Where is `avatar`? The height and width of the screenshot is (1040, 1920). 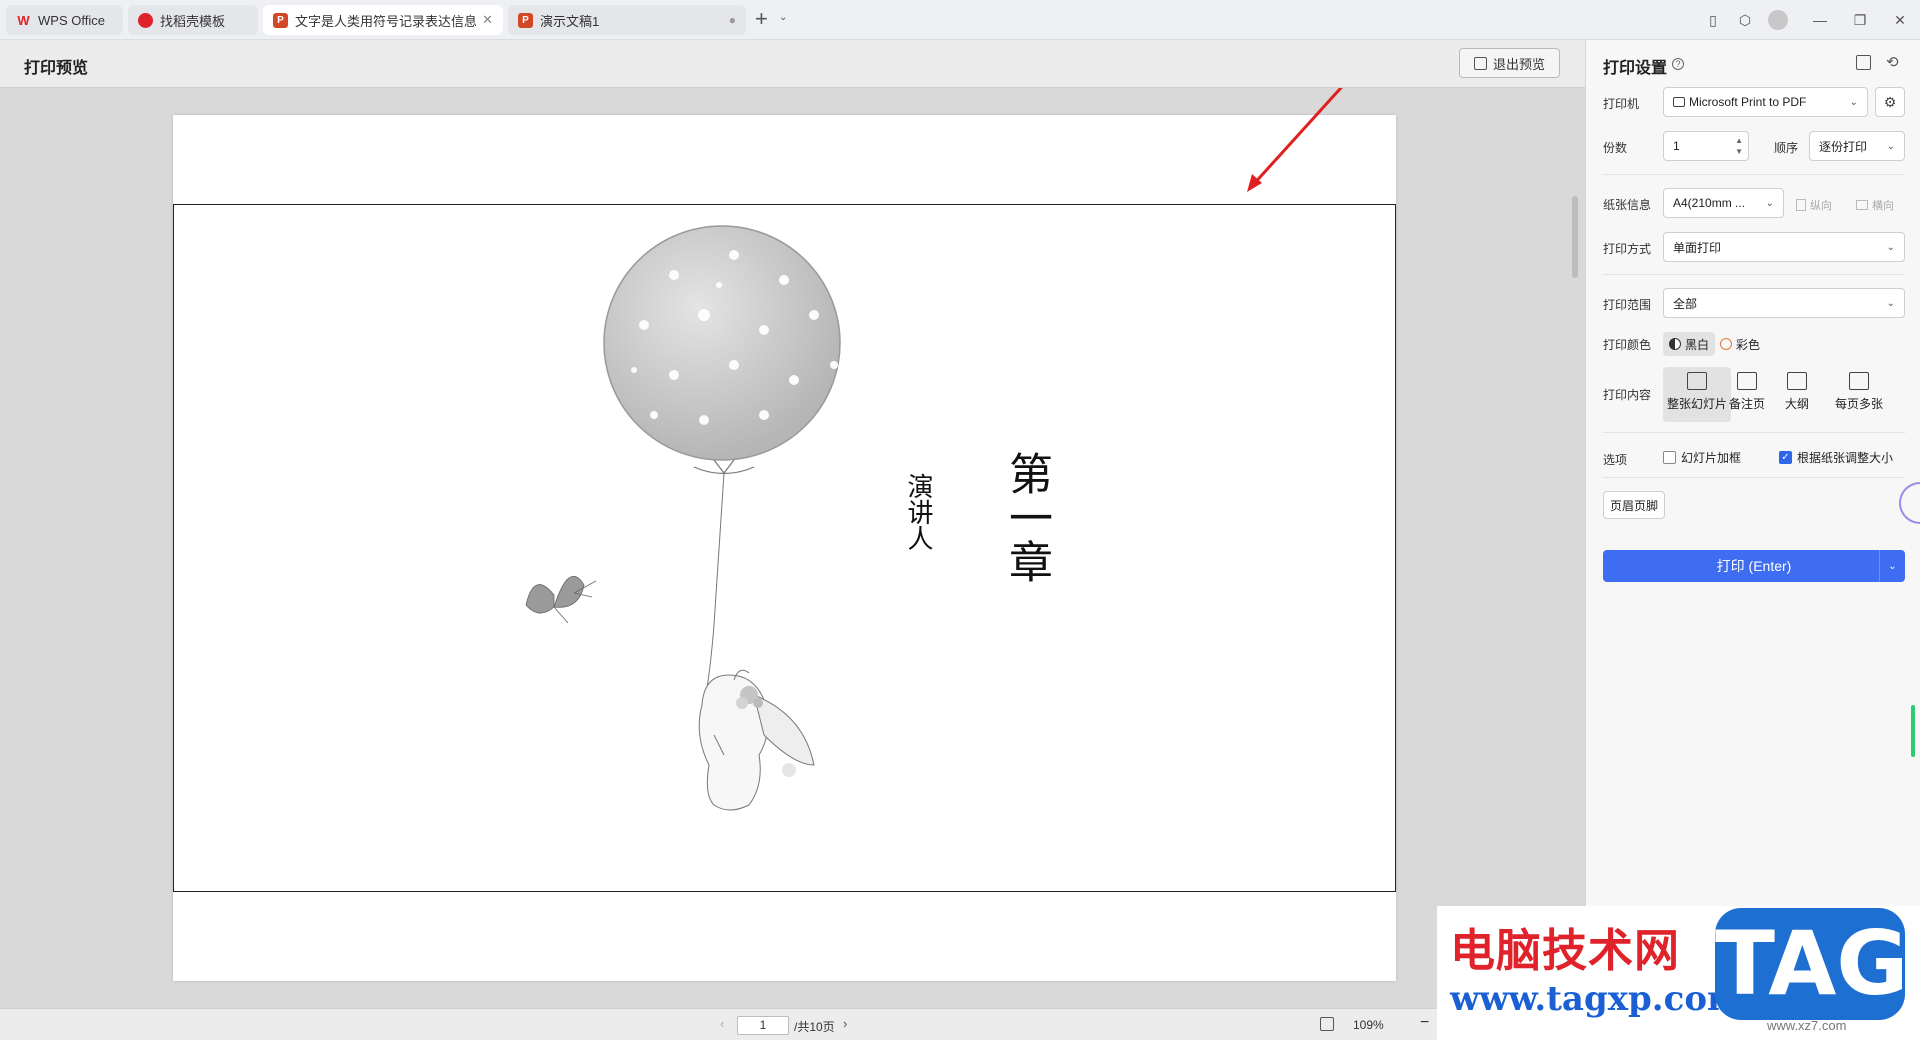 avatar is located at coordinates (1778, 20).